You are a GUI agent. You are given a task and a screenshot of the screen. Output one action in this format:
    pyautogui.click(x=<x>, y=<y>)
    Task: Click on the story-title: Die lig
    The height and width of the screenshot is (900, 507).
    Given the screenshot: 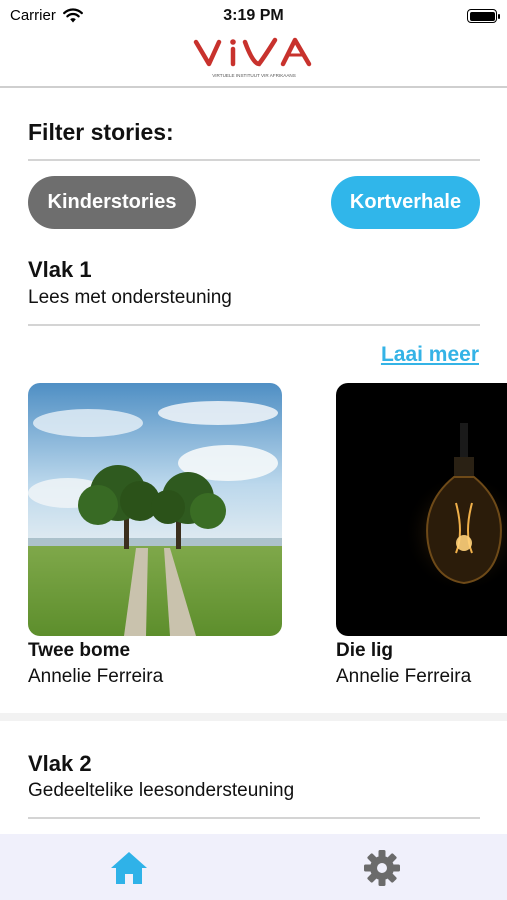 What is the action you would take?
    pyautogui.click(x=365, y=650)
    